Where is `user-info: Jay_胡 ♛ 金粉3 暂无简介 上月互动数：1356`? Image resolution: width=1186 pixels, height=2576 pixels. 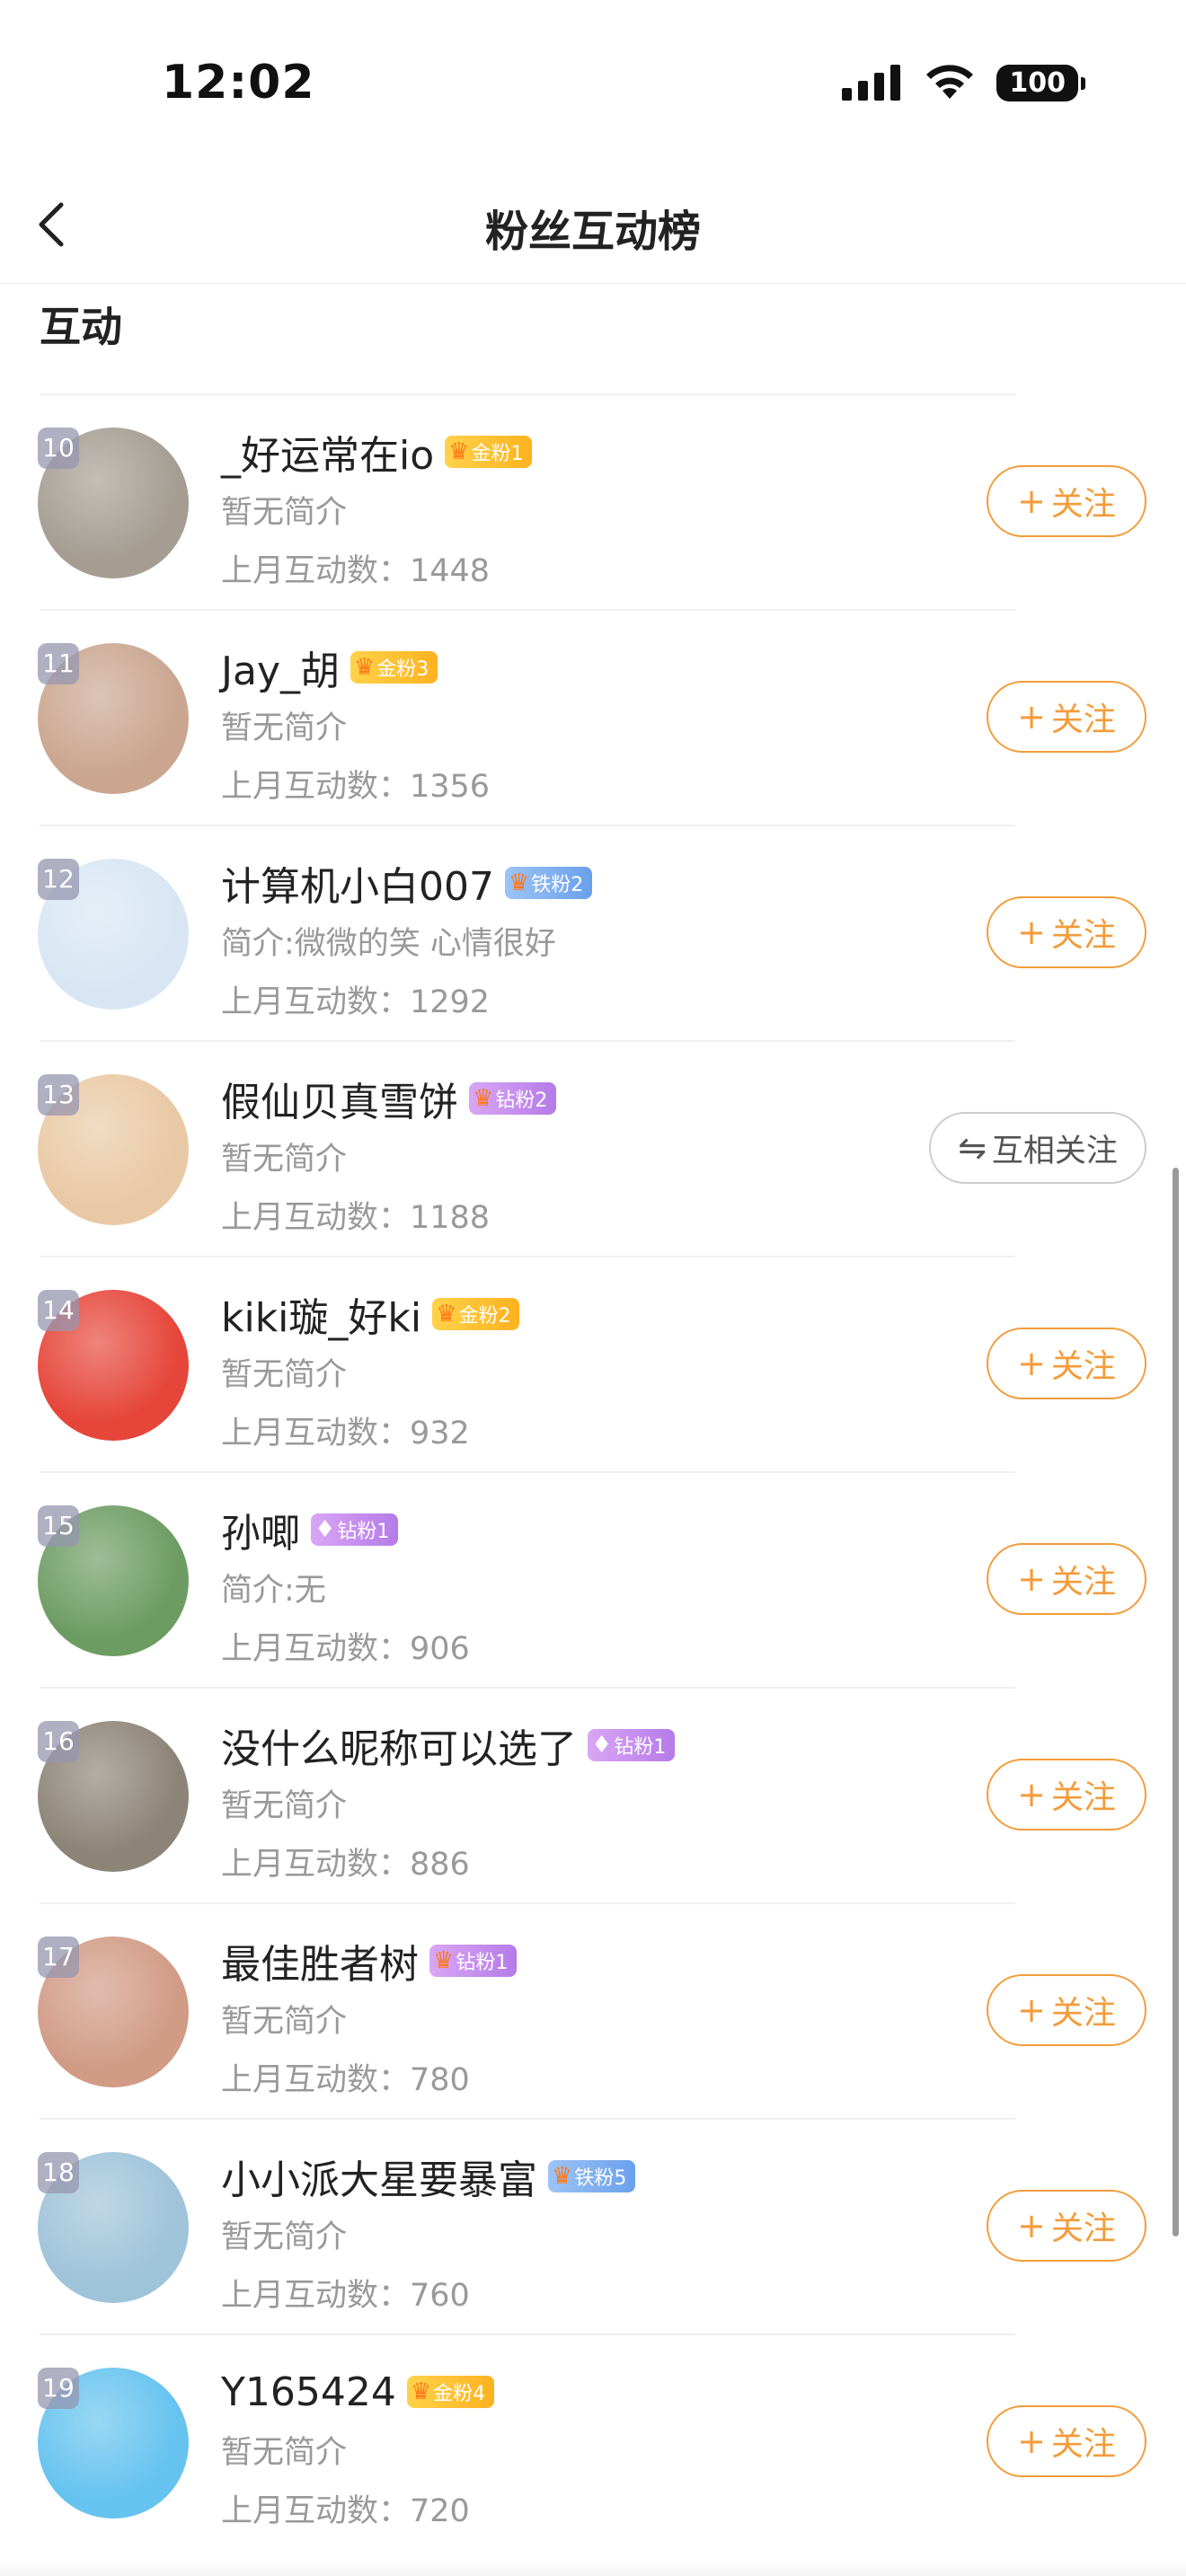 user-info: Jay_胡 ♛ 金粉3 暂无简介 上月互动数：1356 is located at coordinates (355, 721).